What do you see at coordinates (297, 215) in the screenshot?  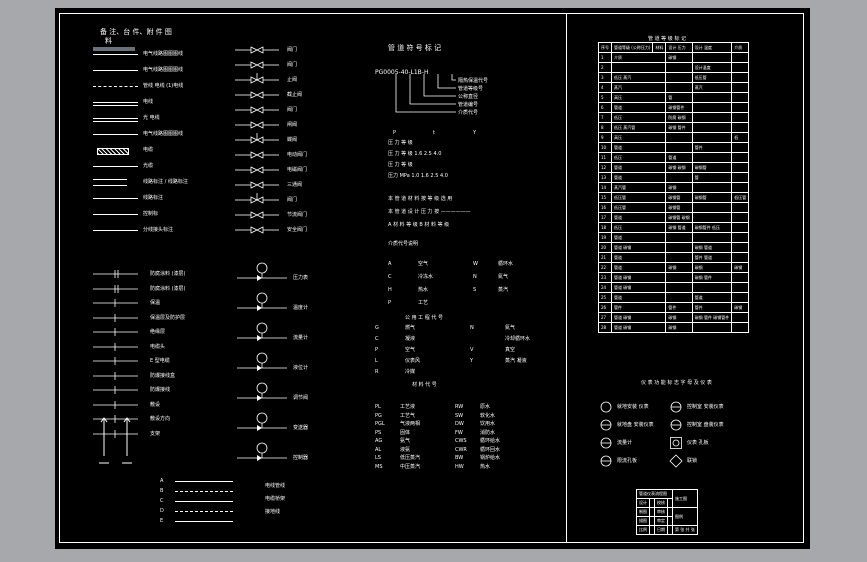 I see `valve-label: 节流阀门` at bounding box center [297, 215].